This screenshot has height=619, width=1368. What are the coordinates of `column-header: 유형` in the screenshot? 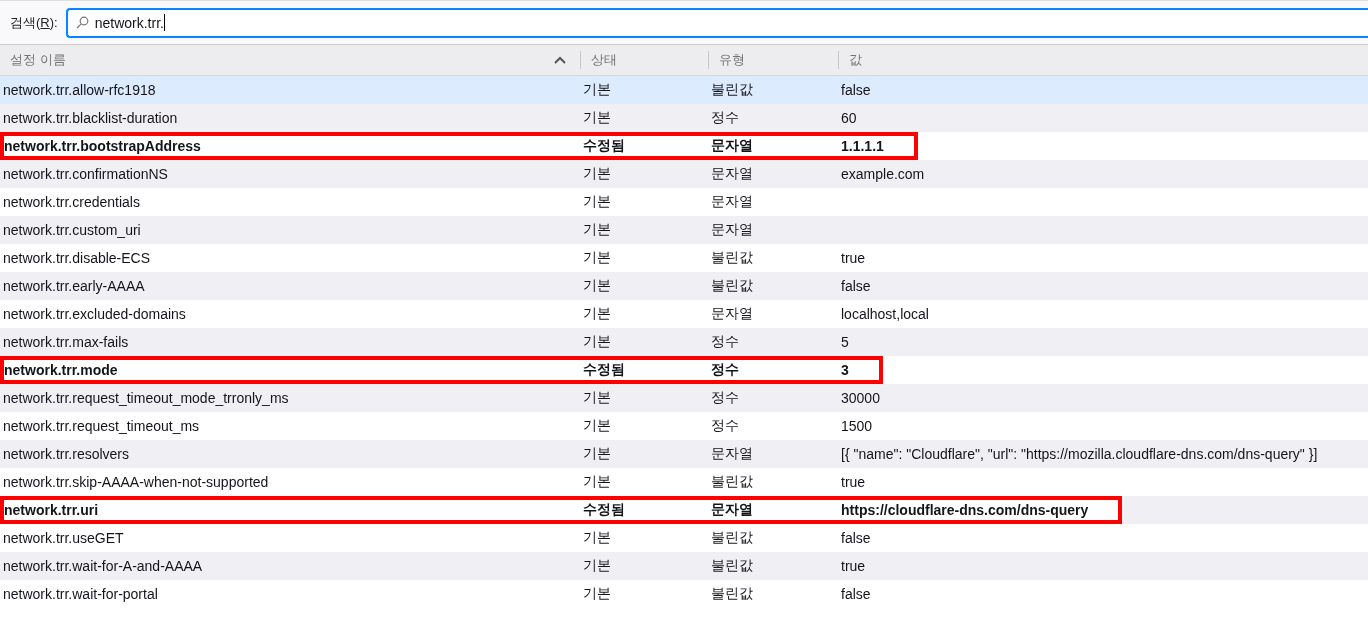 It's located at (773, 60).